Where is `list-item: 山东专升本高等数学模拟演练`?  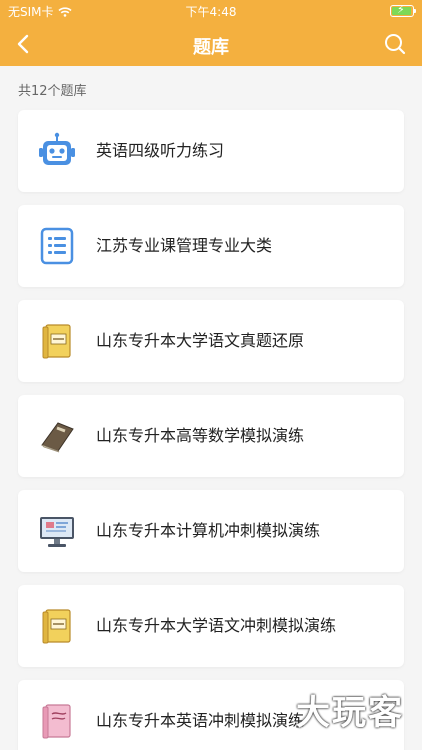 list-item: 山东专升本高等数学模拟演练 is located at coordinates (211, 436).